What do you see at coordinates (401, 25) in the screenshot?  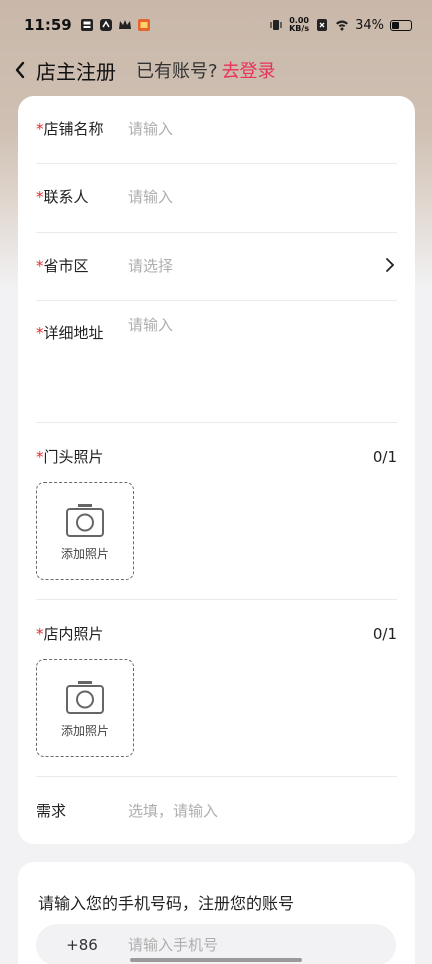 I see `battery-icon` at bounding box center [401, 25].